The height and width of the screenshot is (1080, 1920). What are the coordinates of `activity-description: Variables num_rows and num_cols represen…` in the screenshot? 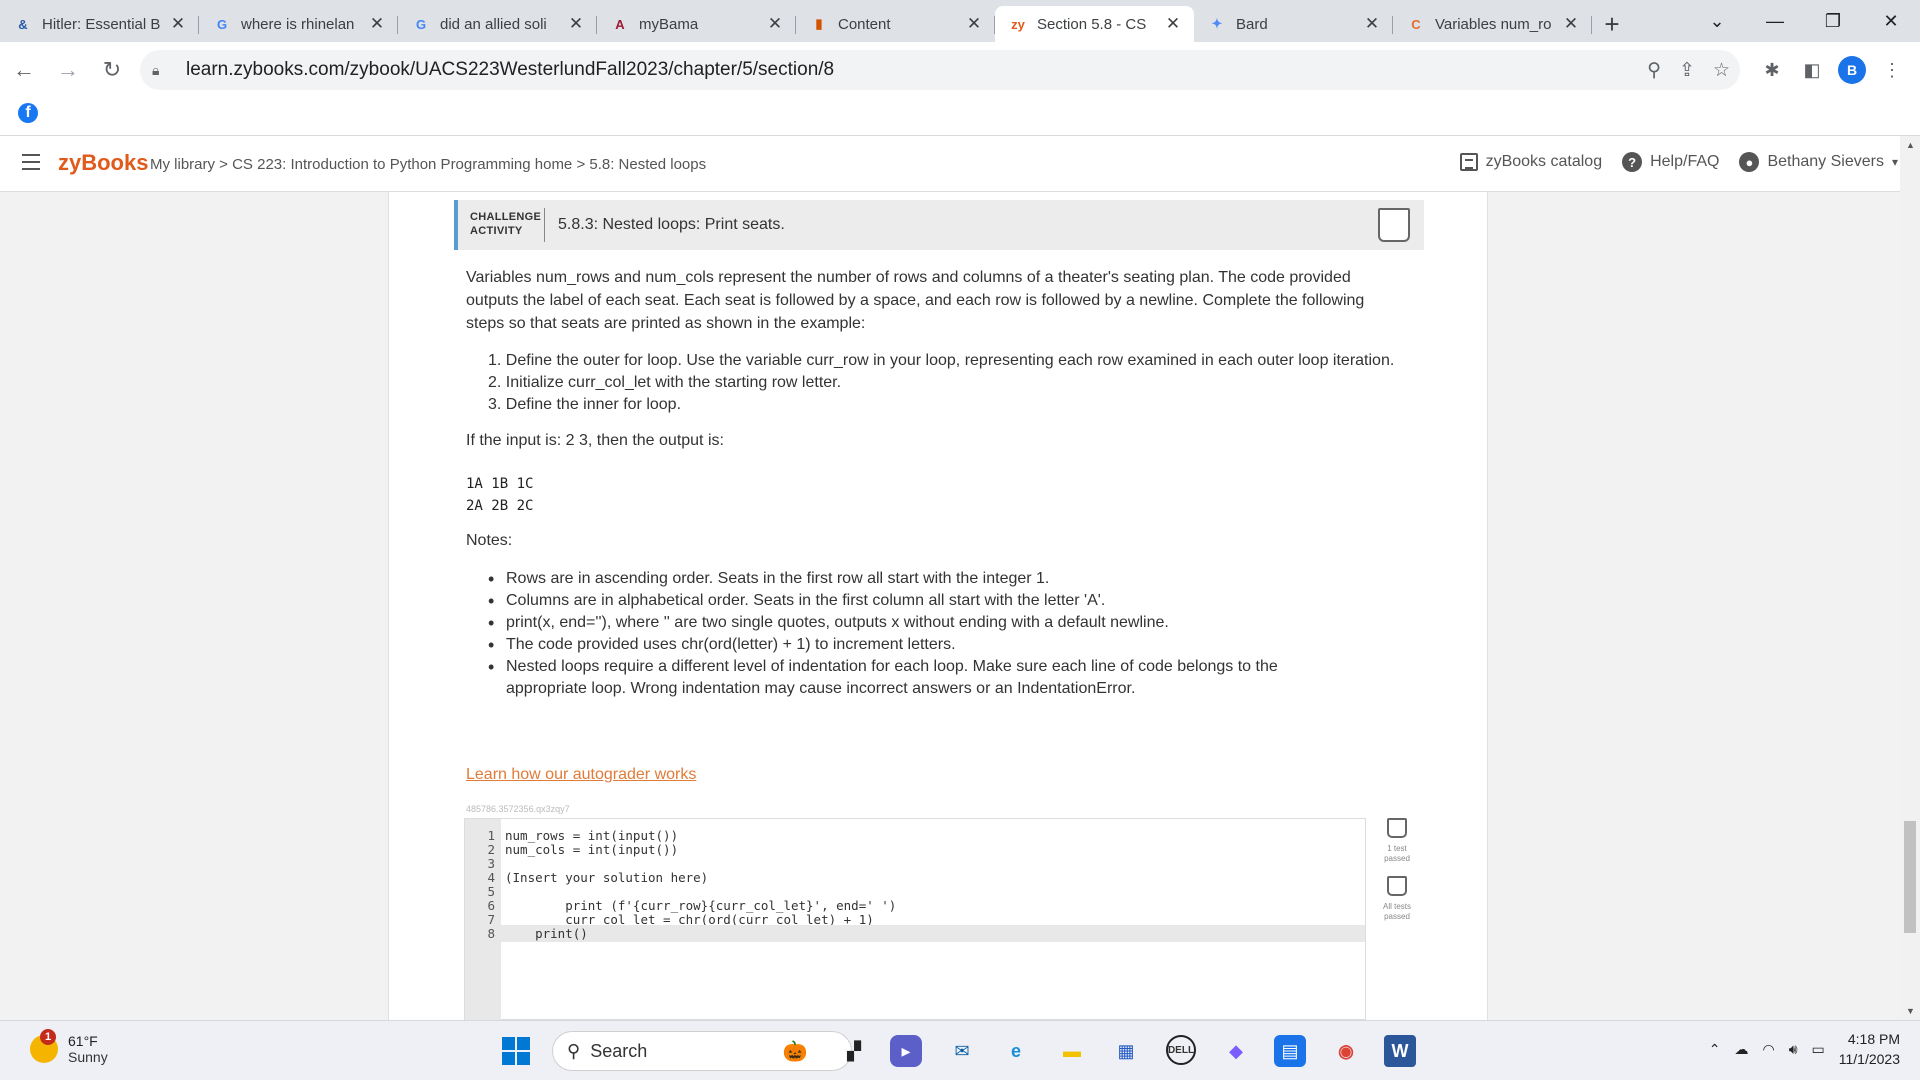 It's located at (915, 300).